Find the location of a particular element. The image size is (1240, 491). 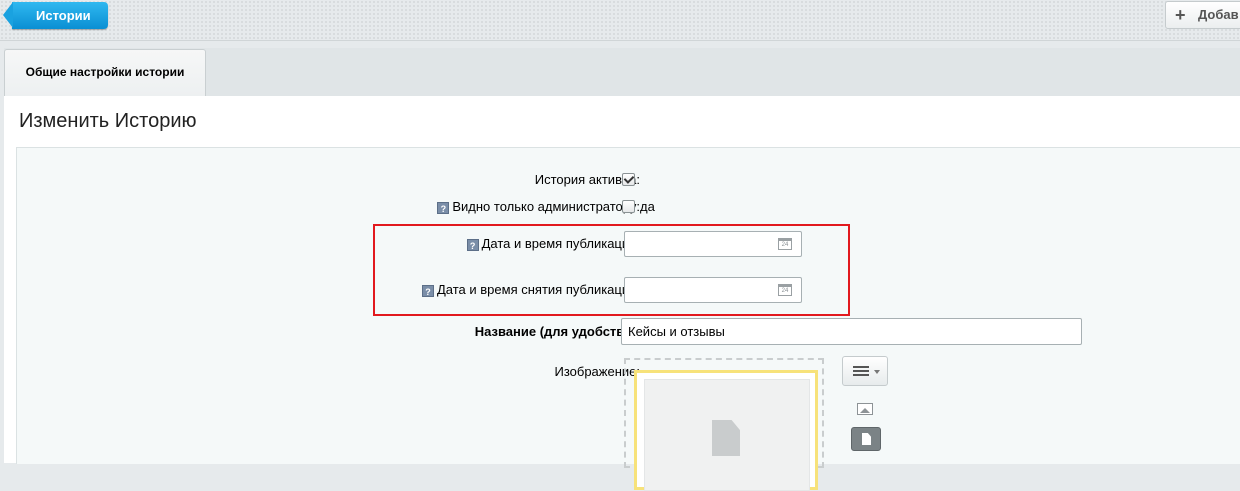

name-label-text: Название (для удобства): is located at coordinates (557, 331).